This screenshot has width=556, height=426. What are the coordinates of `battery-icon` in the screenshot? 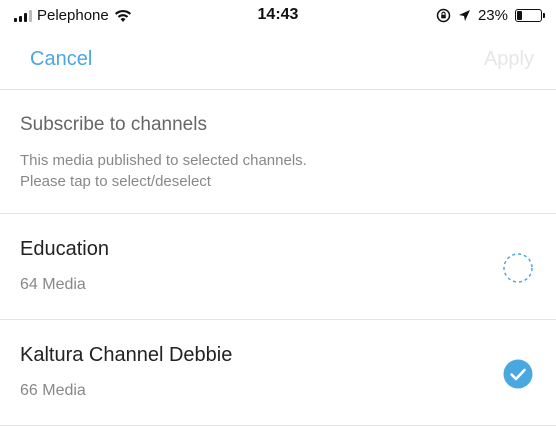 It's located at (530, 15).